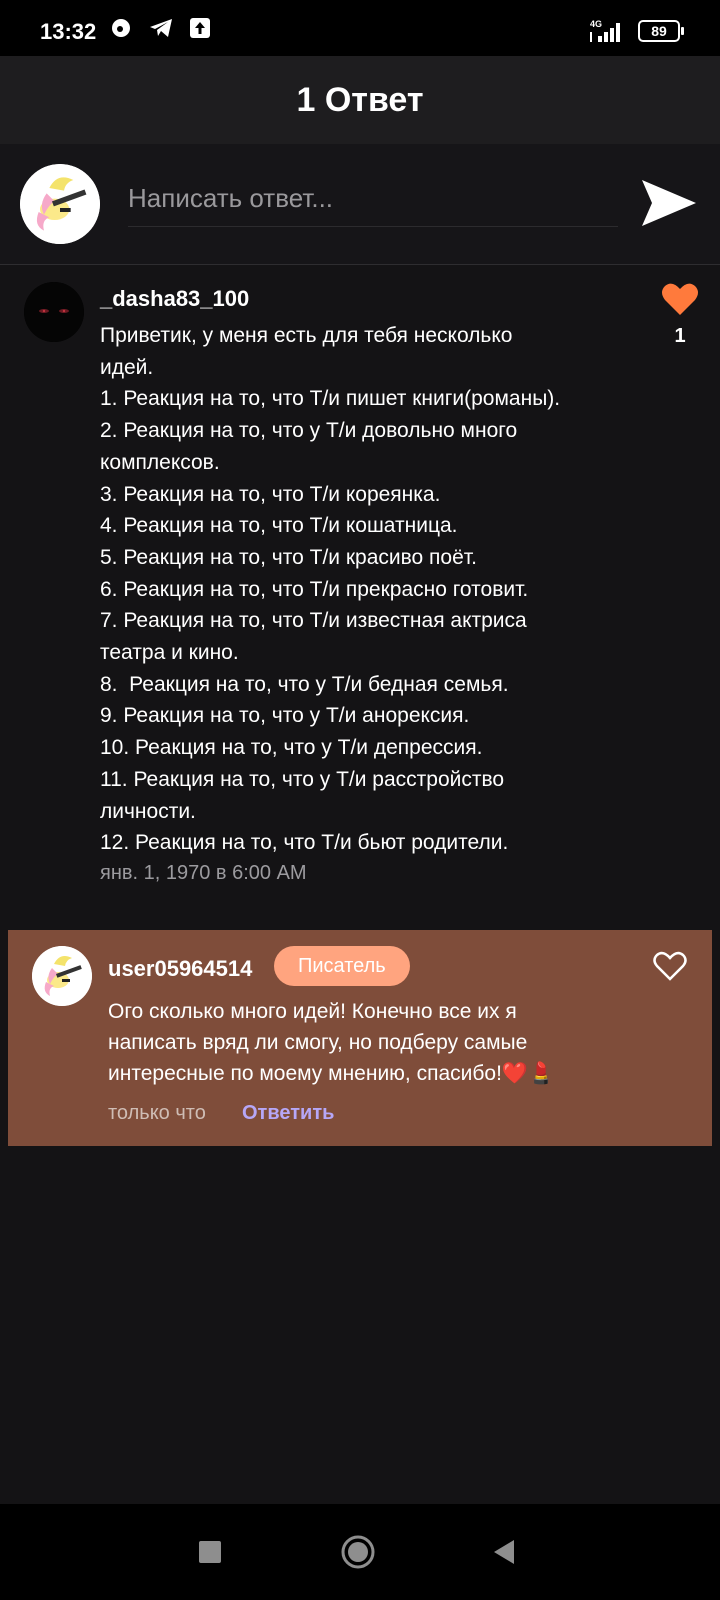 The image size is (720, 1600). I want to click on home-icon, so click(358, 1552).